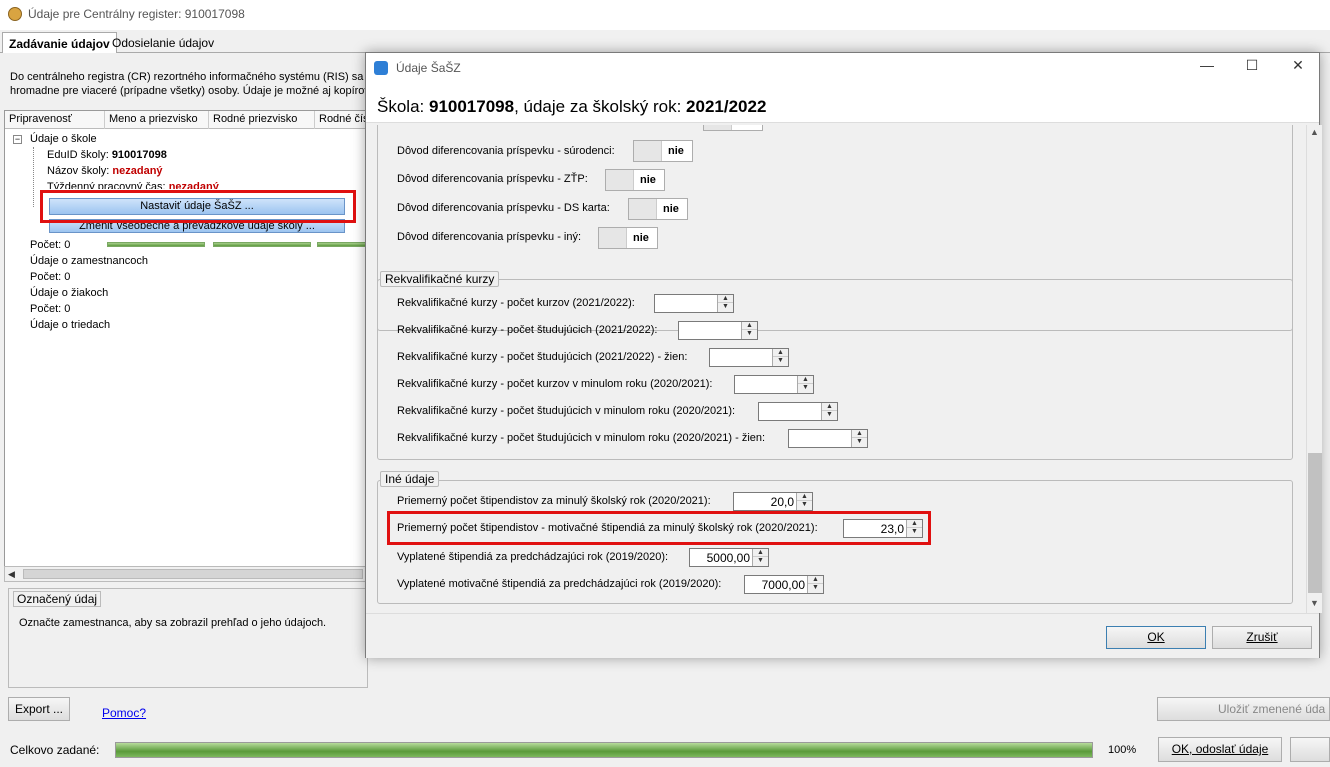 This screenshot has height=767, width=1330. What do you see at coordinates (774, 384) in the screenshot?
I see `rekv-input-4: ▲ ▼` at bounding box center [774, 384].